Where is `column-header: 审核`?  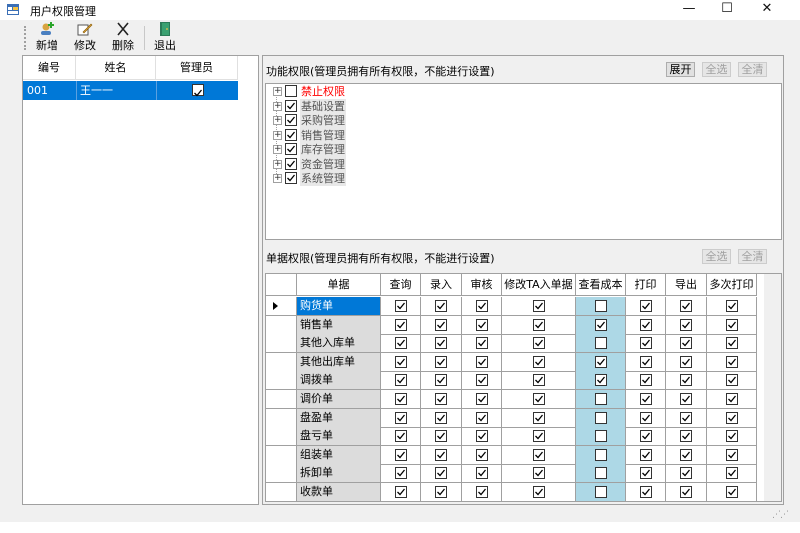
column-header: 审核 is located at coordinates (482, 285).